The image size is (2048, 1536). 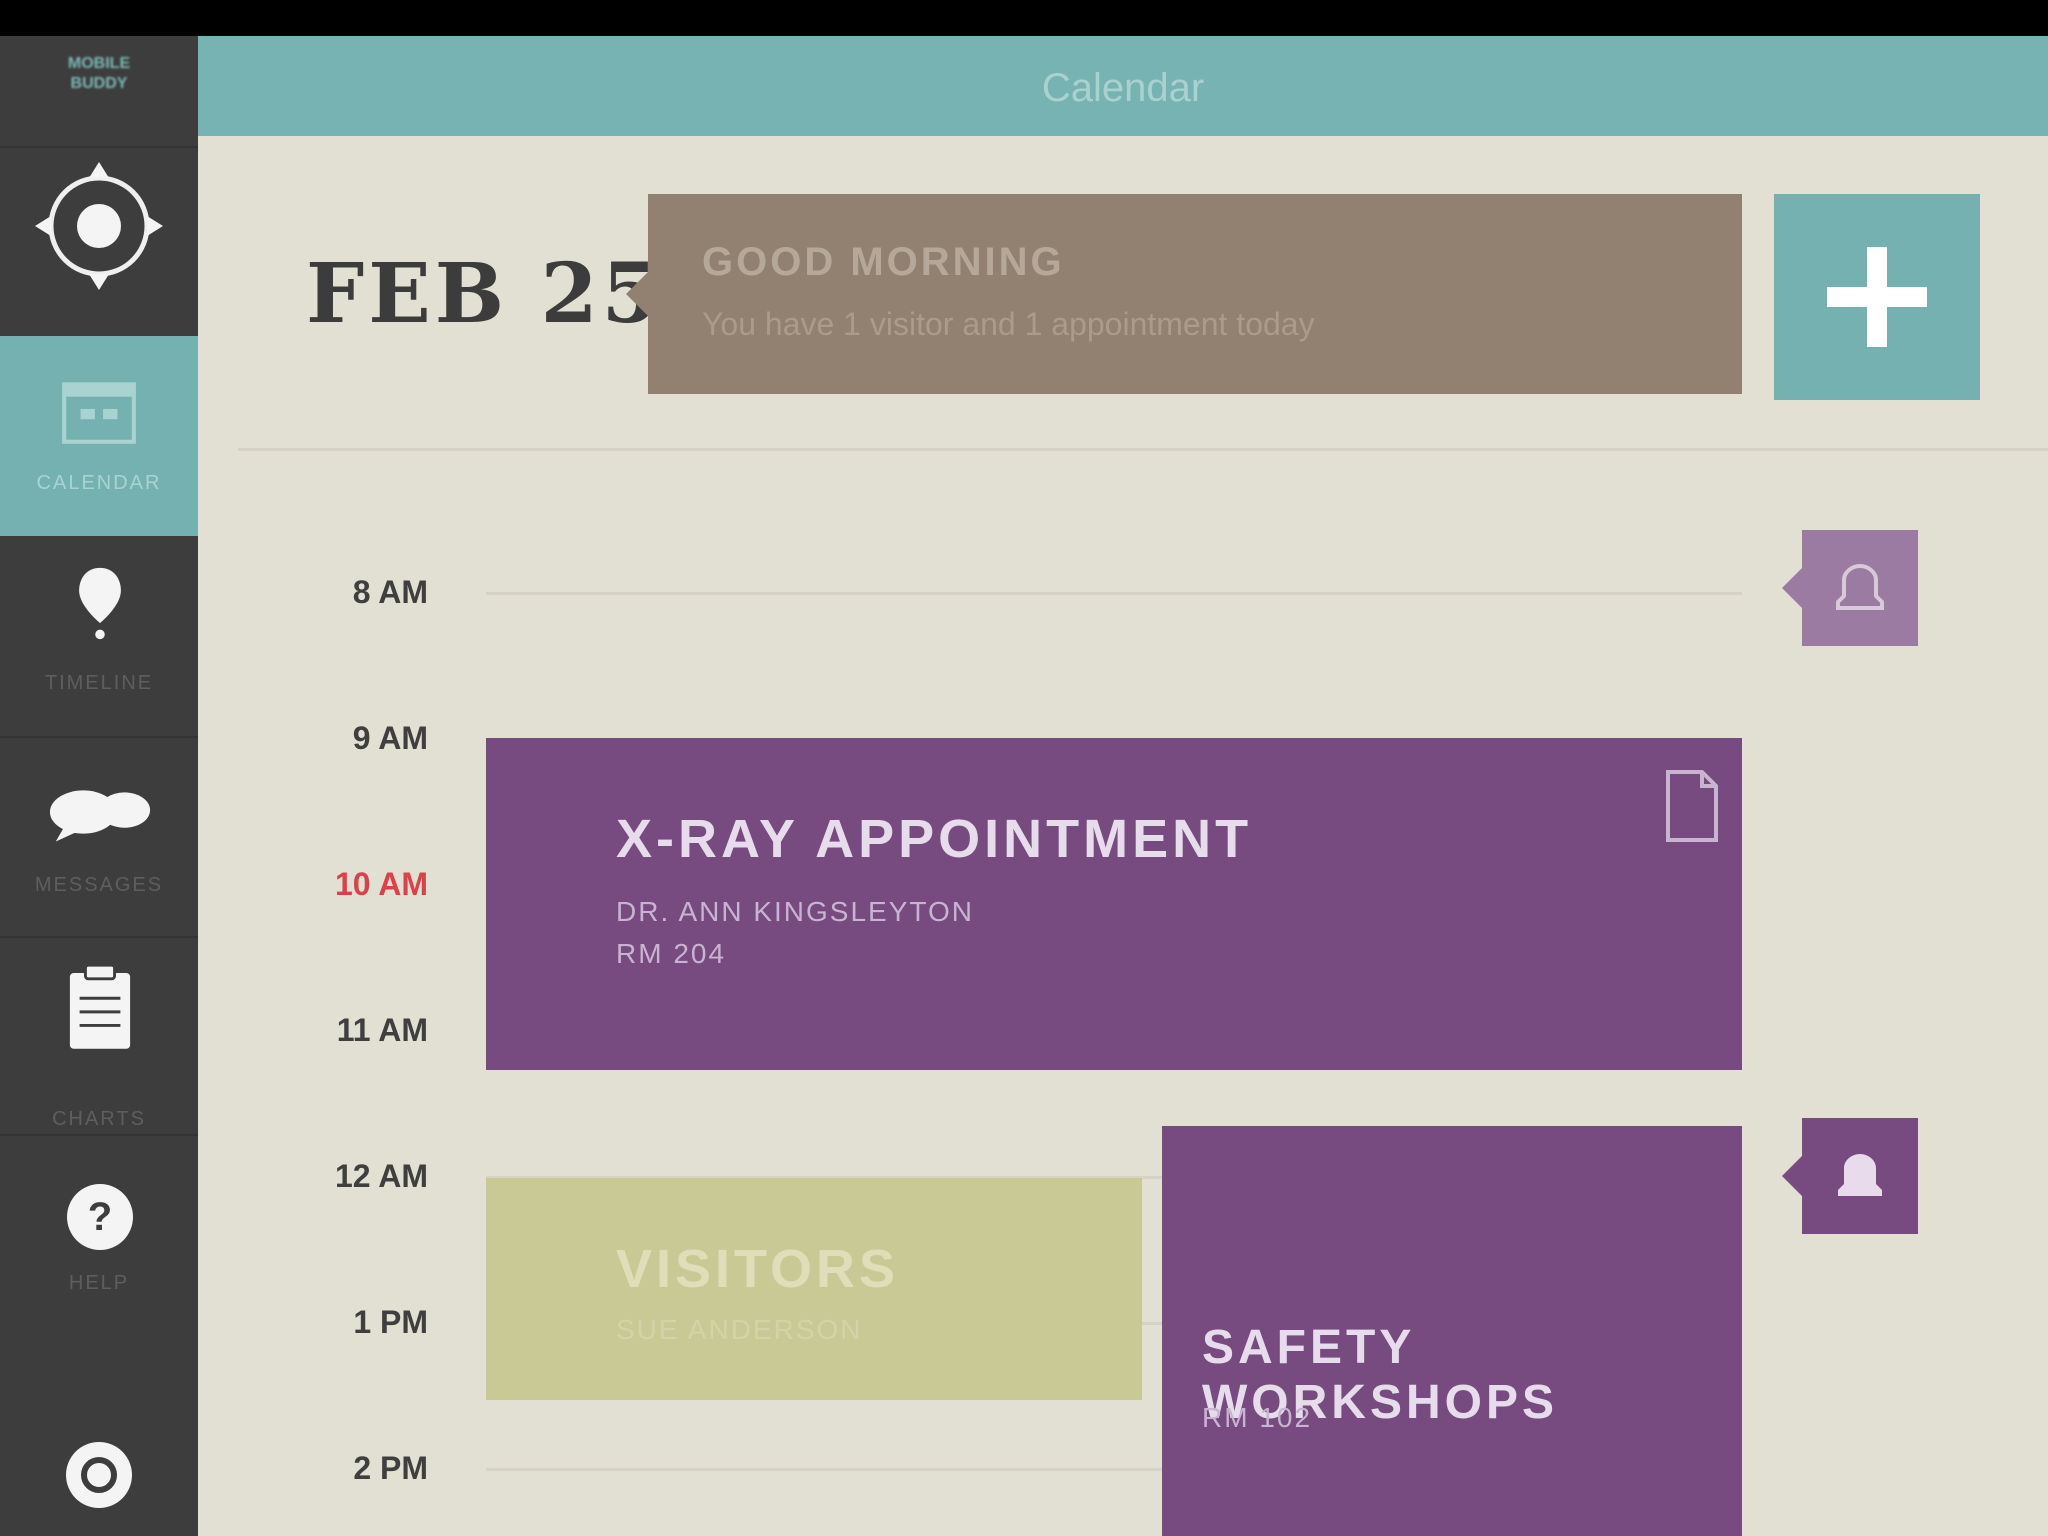 What do you see at coordinates (100, 1006) in the screenshot?
I see `clipboard-icon` at bounding box center [100, 1006].